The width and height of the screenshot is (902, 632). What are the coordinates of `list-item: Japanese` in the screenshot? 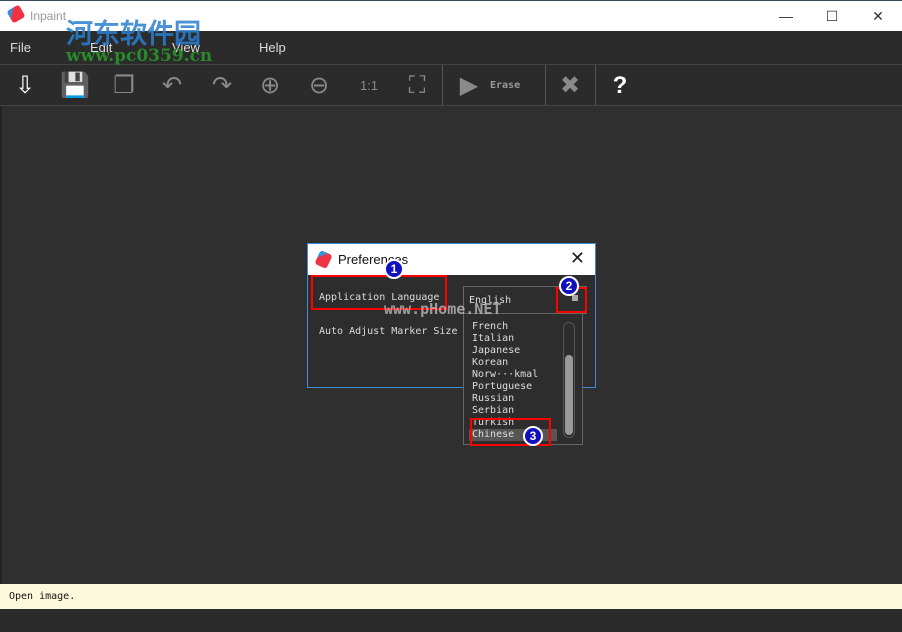 It's located at (517, 351).